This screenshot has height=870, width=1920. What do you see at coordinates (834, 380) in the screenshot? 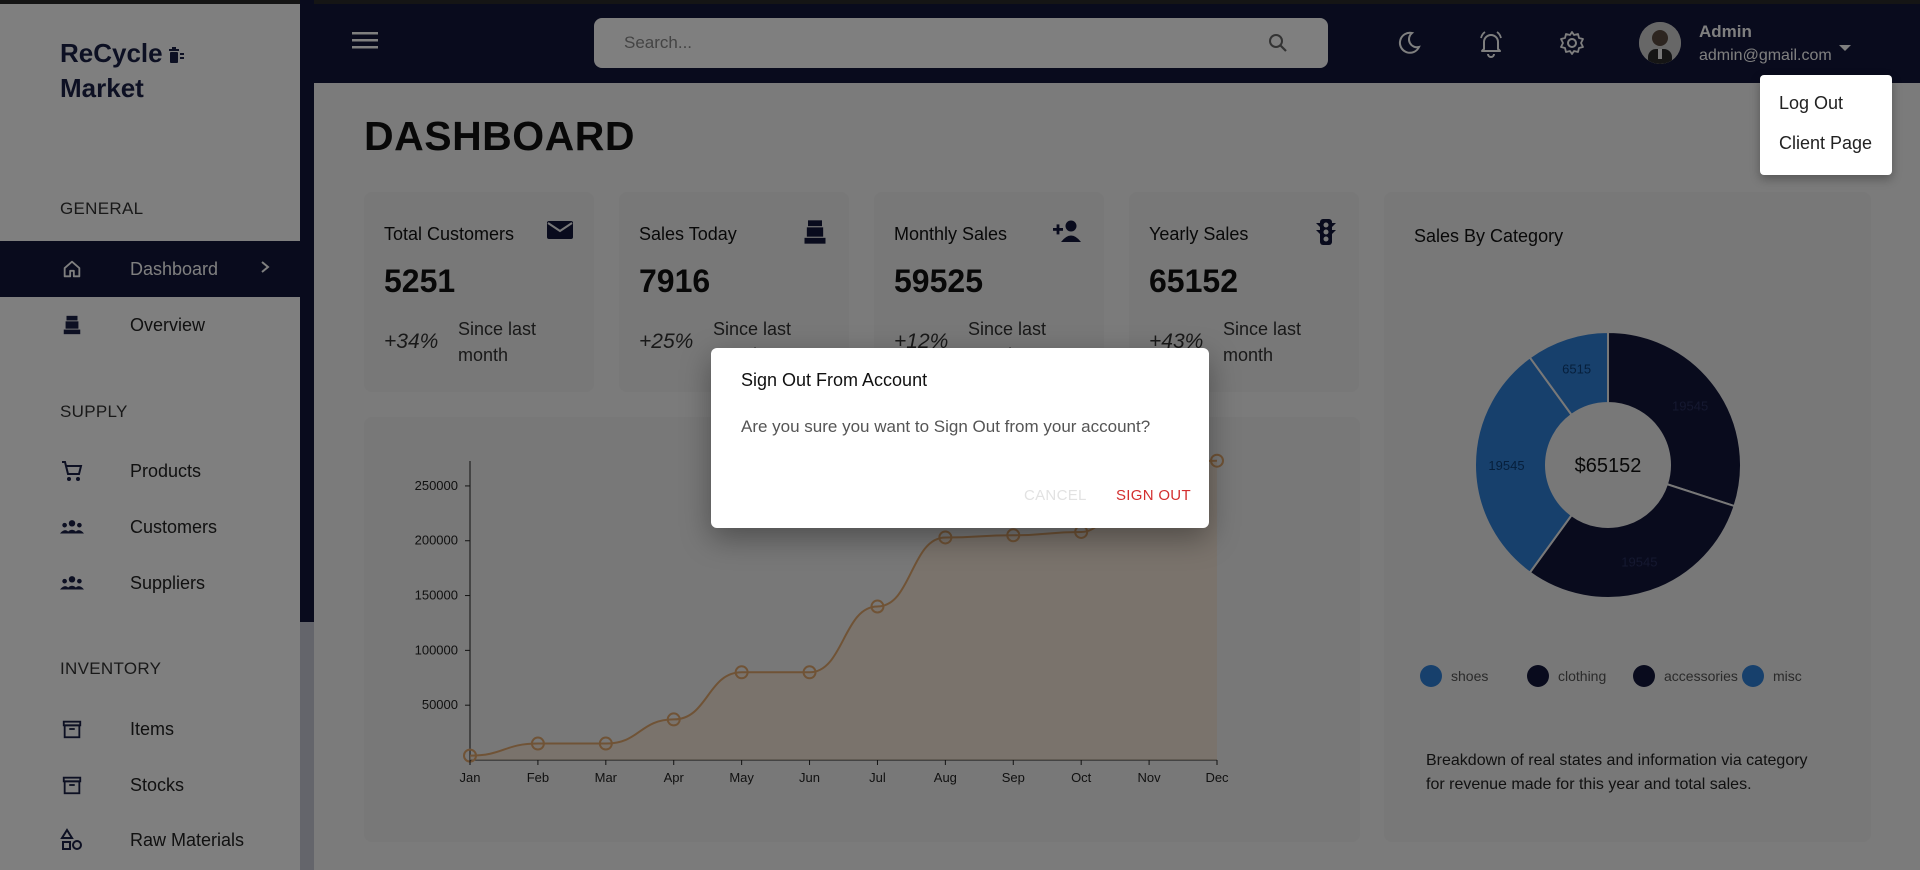
I see `dialog-title: Sign Out From Account` at bounding box center [834, 380].